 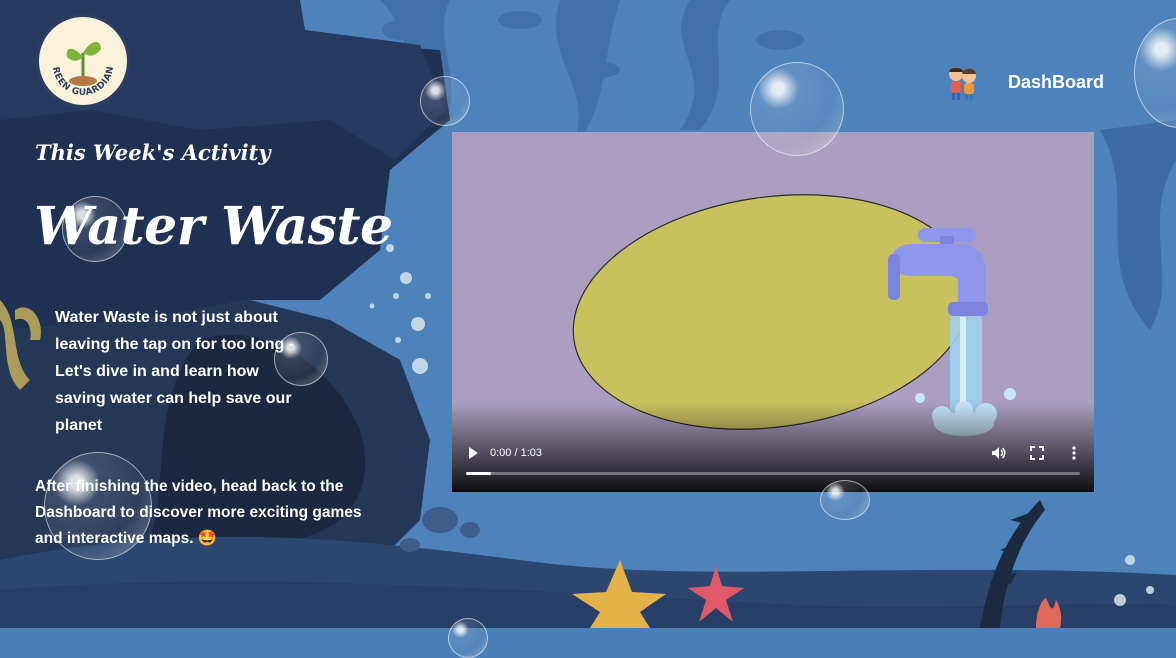 What do you see at coordinates (478, 473) in the screenshot?
I see `video-progress-fill` at bounding box center [478, 473].